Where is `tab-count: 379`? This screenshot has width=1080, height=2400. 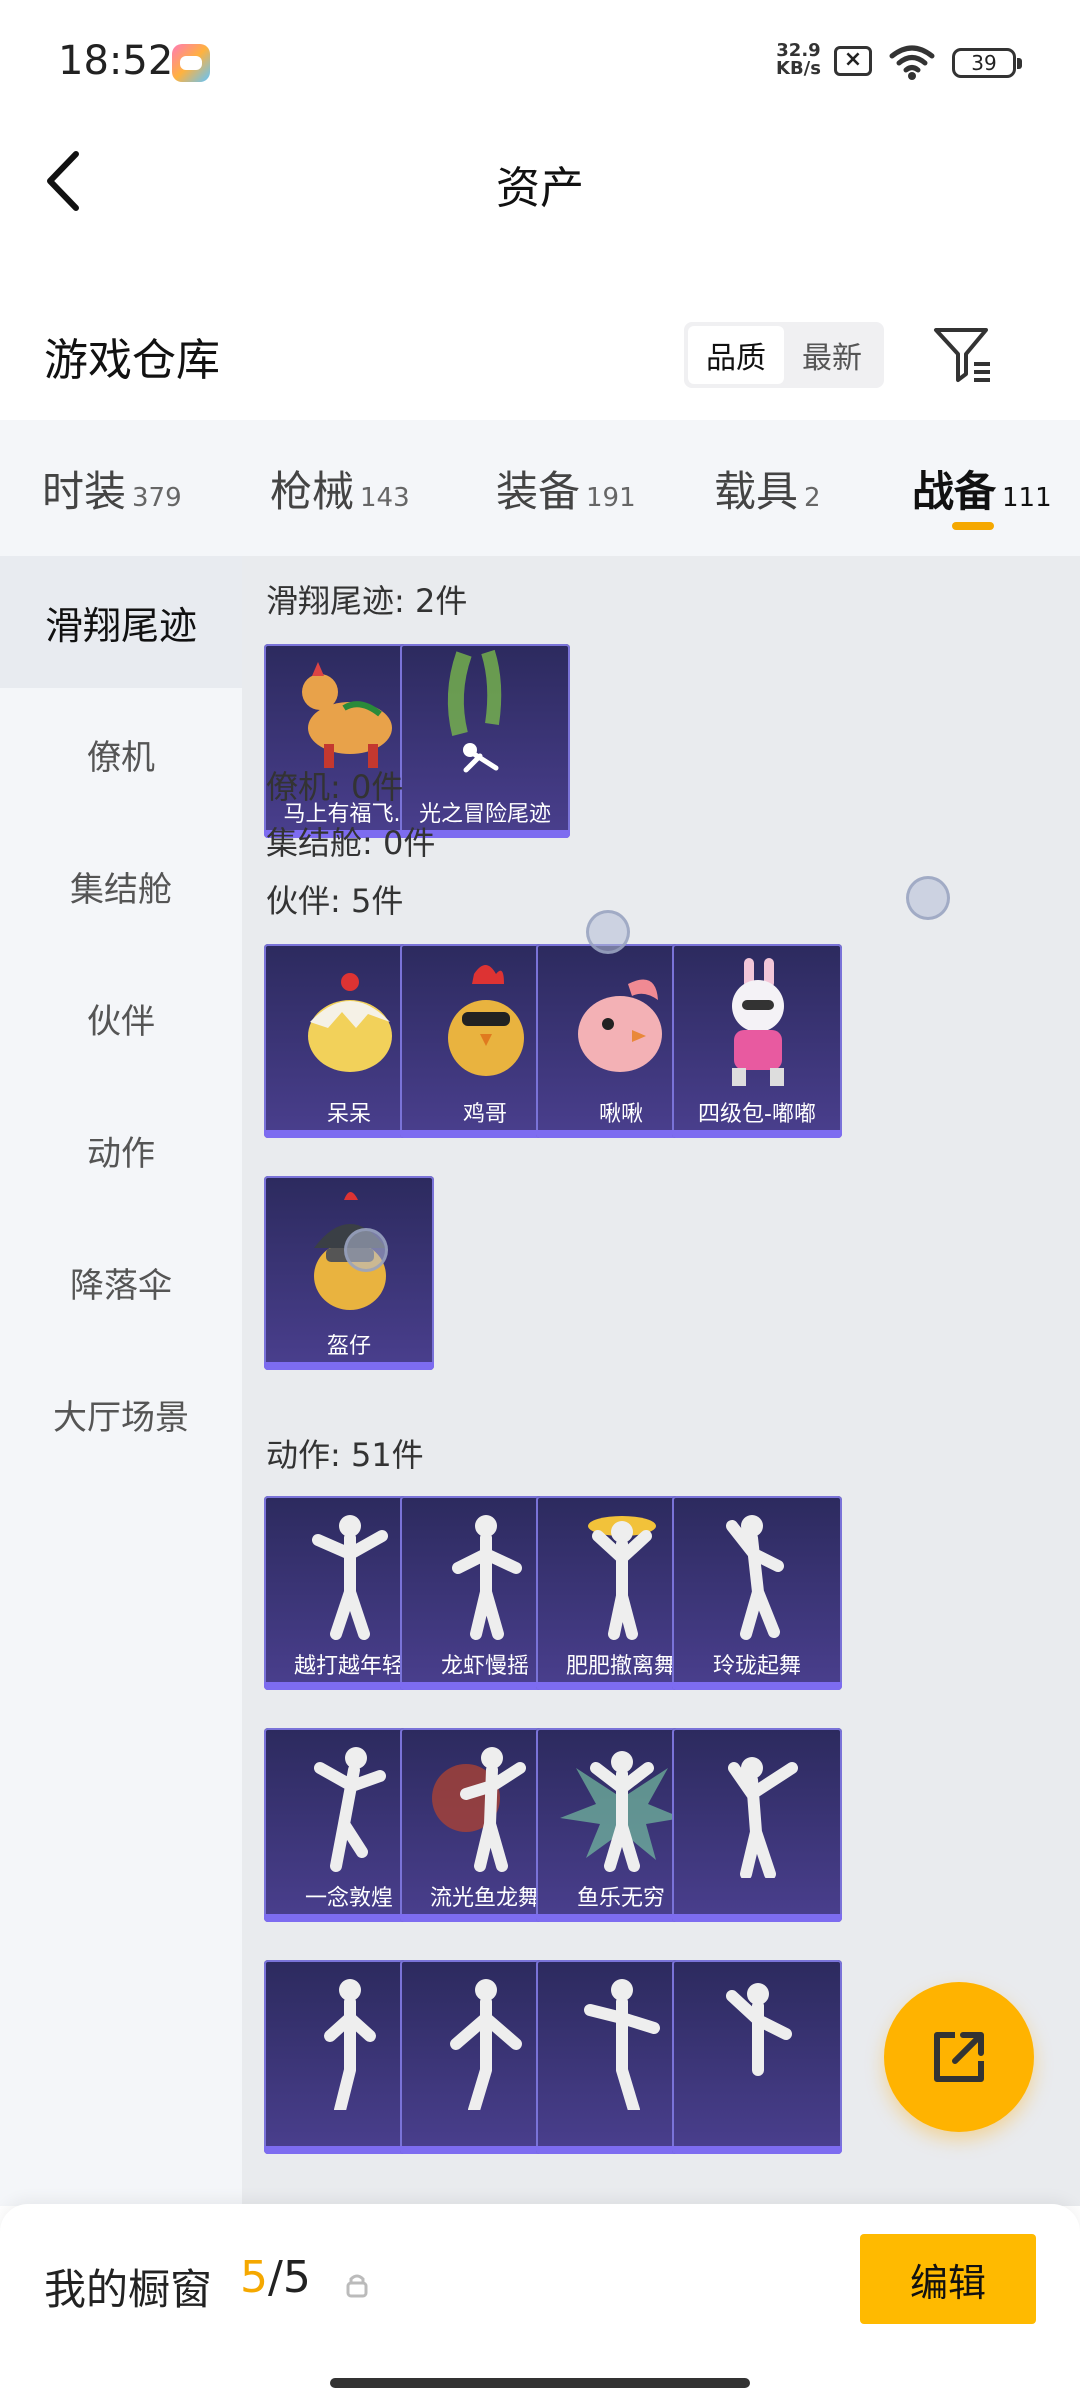 tab-count: 379 is located at coordinates (157, 498).